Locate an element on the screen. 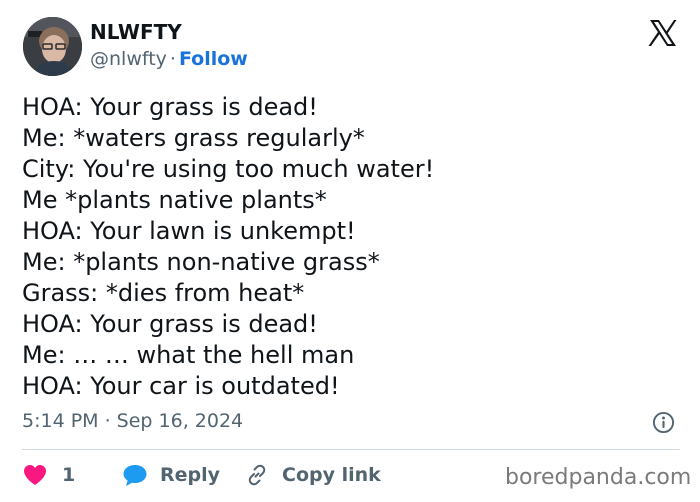  tweet-line: Me *plants native plants* is located at coordinates (174, 200).